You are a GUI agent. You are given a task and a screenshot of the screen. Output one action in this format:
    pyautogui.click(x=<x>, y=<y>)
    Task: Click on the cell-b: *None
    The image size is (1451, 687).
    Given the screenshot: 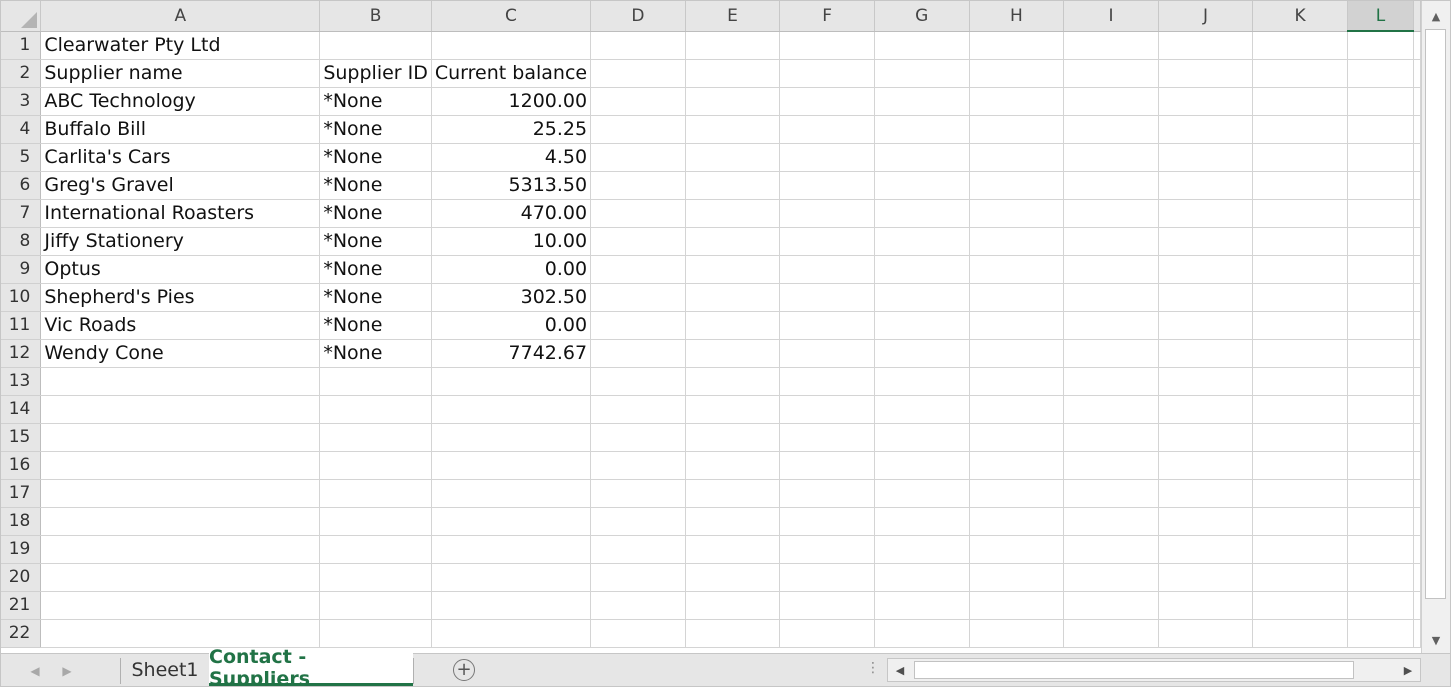 What is the action you would take?
    pyautogui.click(x=375, y=185)
    